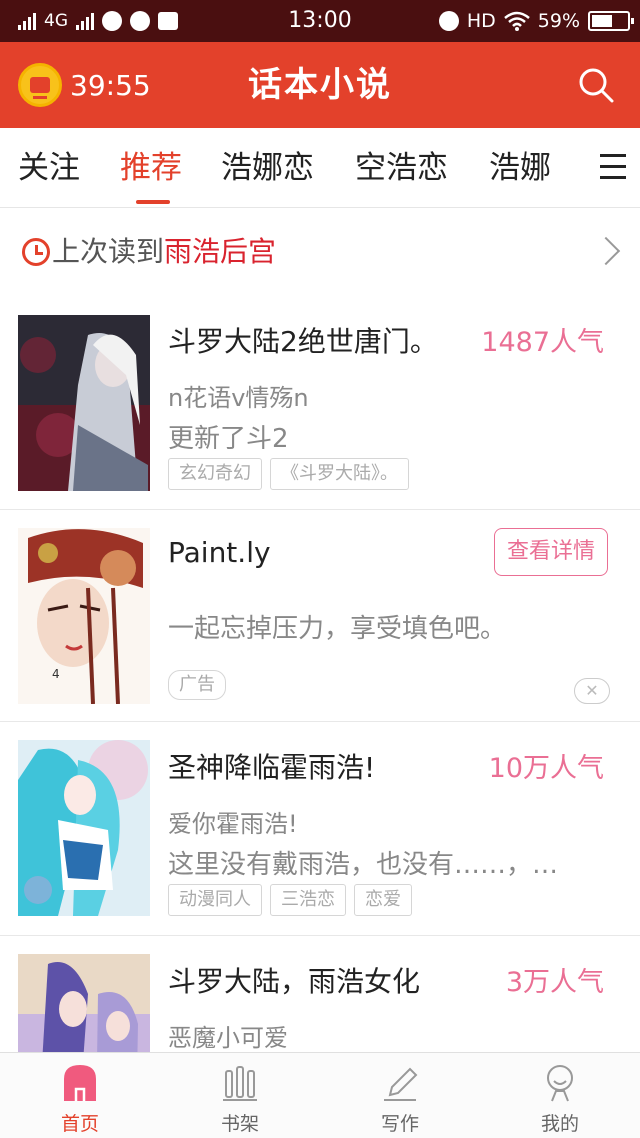 The width and height of the screenshot is (640, 1138). What do you see at coordinates (151, 168) in the screenshot?
I see `tab-recommend: 推荐` at bounding box center [151, 168].